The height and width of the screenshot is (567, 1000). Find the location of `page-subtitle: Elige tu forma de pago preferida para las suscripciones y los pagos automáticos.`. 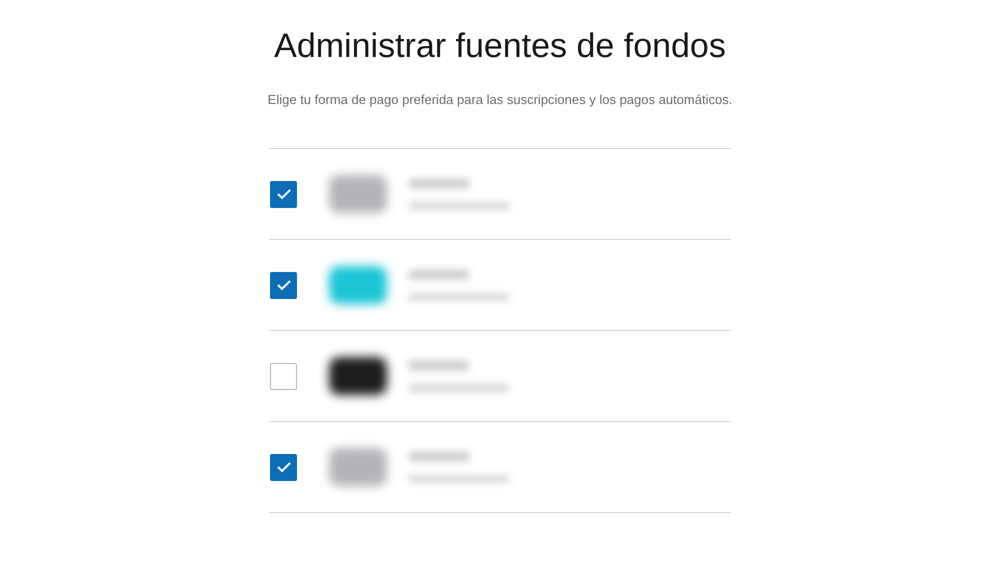

page-subtitle: Elige tu forma de pago preferida para las suscripciones y los pagos automáticos. is located at coordinates (500, 100).